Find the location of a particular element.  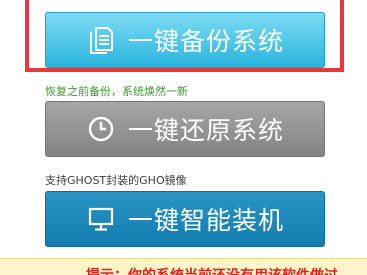

install-caption: 支持GHOST封装的GHO镜像 is located at coordinates (116, 180).